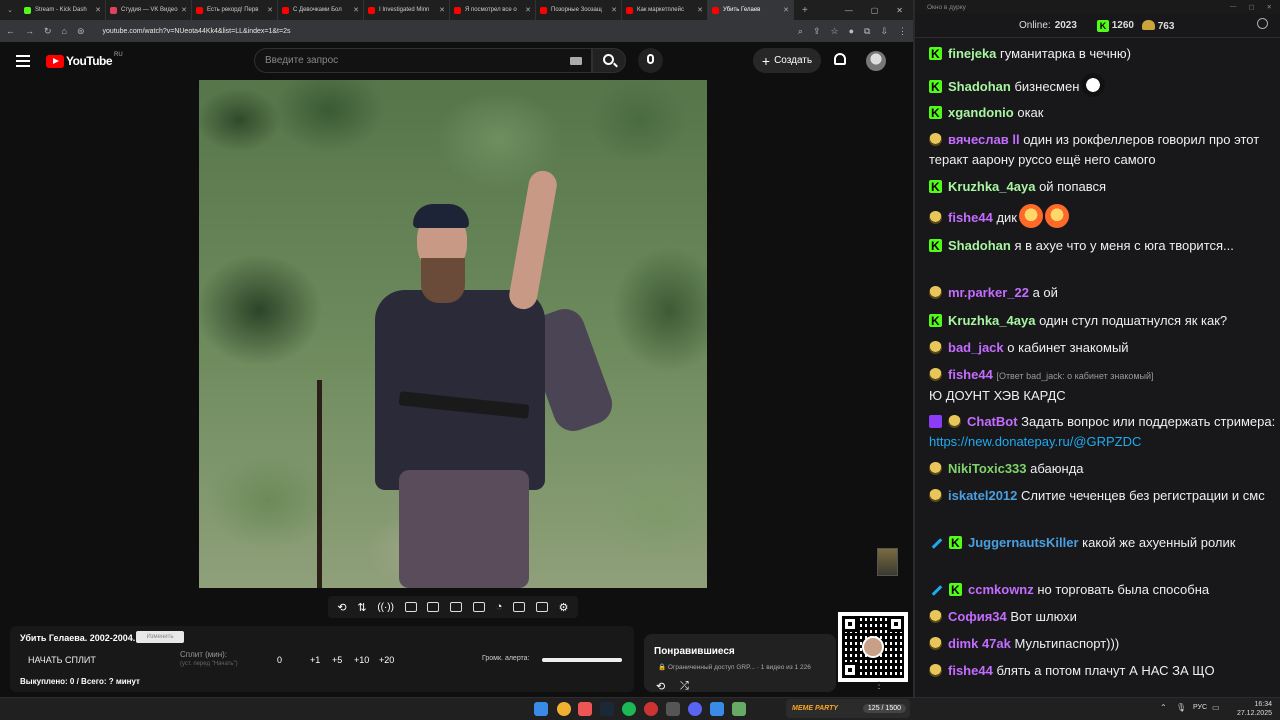 Image resolution: width=1280 pixels, height=720 pixels. I want to click on browser-tab: I Investigated Minn ✕, so click(407, 10).